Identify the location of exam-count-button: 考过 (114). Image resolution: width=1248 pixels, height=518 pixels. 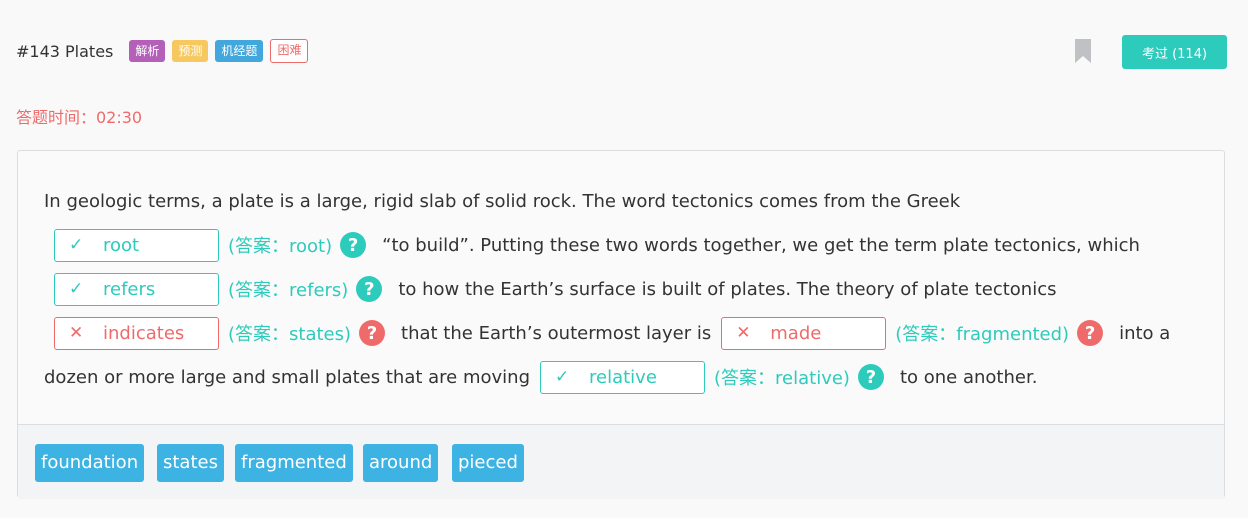
(1174, 52).